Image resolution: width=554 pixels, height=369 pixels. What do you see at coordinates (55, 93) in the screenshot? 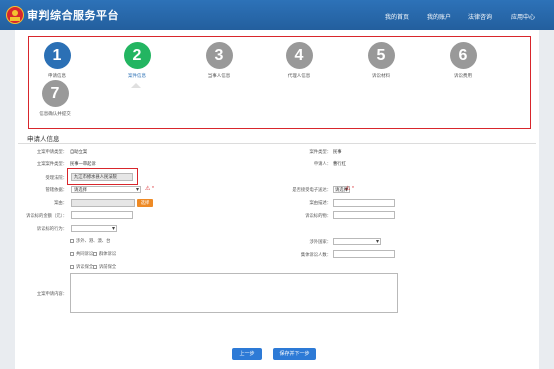
I see `step-7-number: 7` at bounding box center [55, 93].